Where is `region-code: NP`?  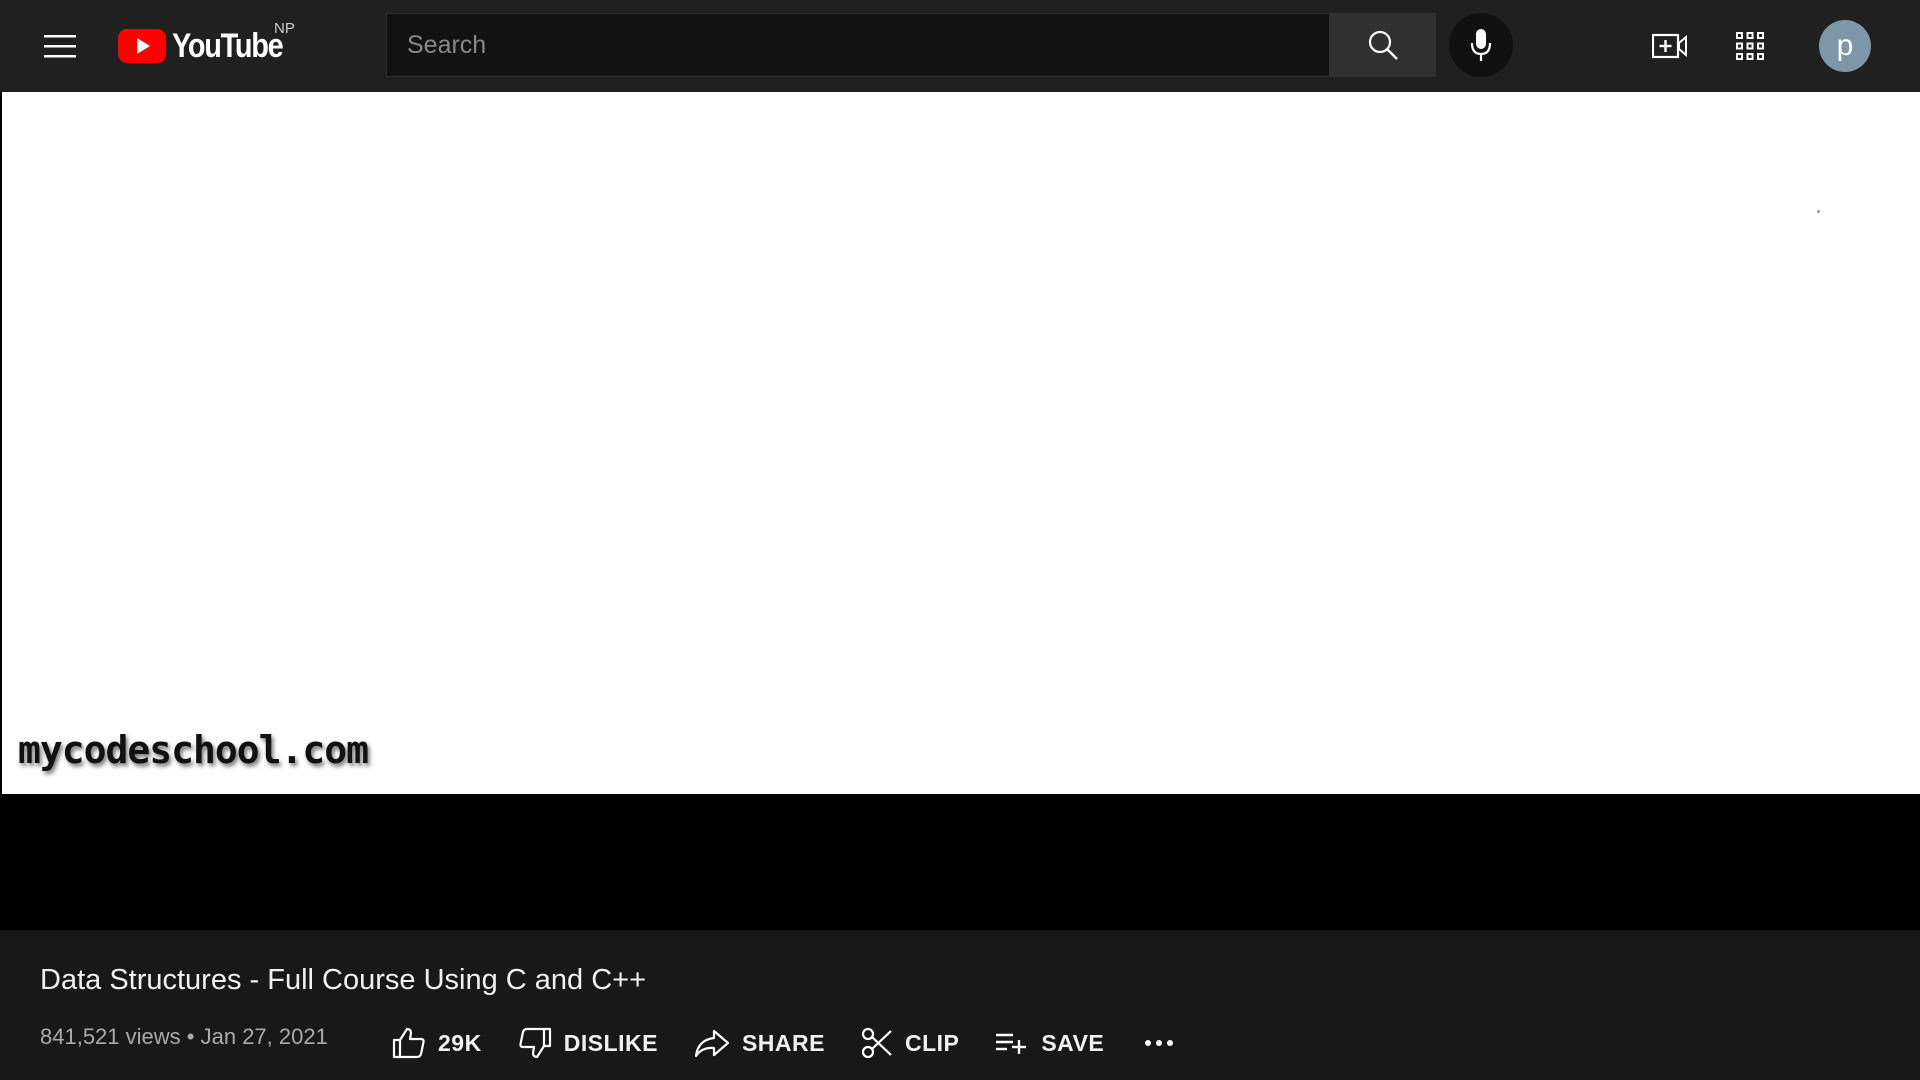
region-code: NP is located at coordinates (284, 28).